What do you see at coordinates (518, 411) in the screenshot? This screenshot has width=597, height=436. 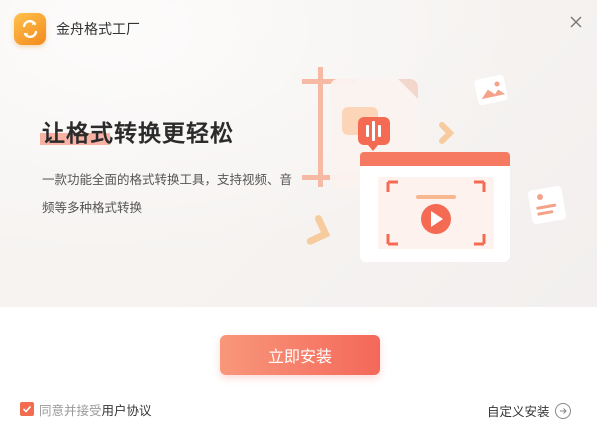 I see `custom-install-label: 自定义安装` at bounding box center [518, 411].